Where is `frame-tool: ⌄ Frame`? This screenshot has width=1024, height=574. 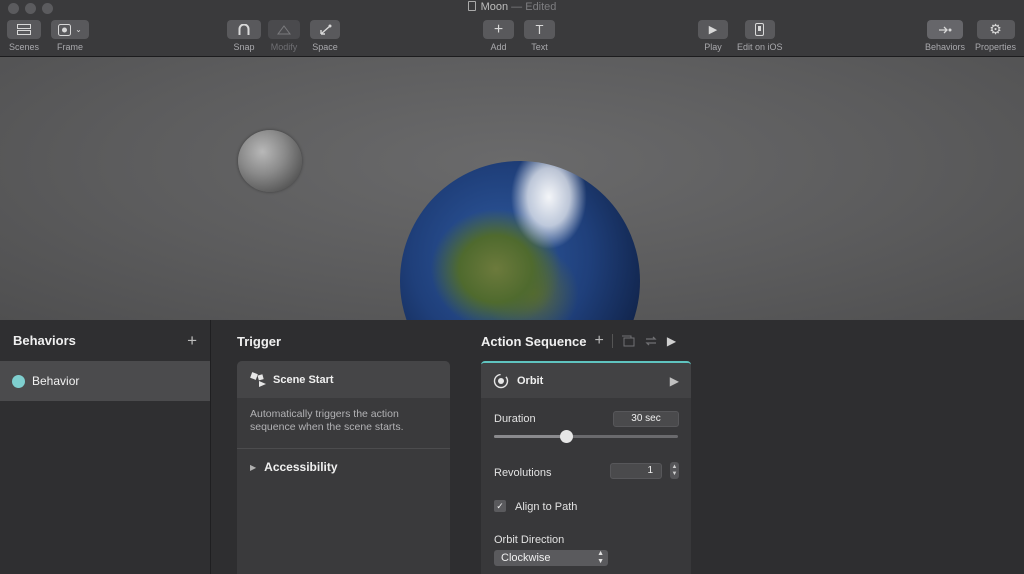
frame-tool: ⌄ Frame is located at coordinates (70, 36).